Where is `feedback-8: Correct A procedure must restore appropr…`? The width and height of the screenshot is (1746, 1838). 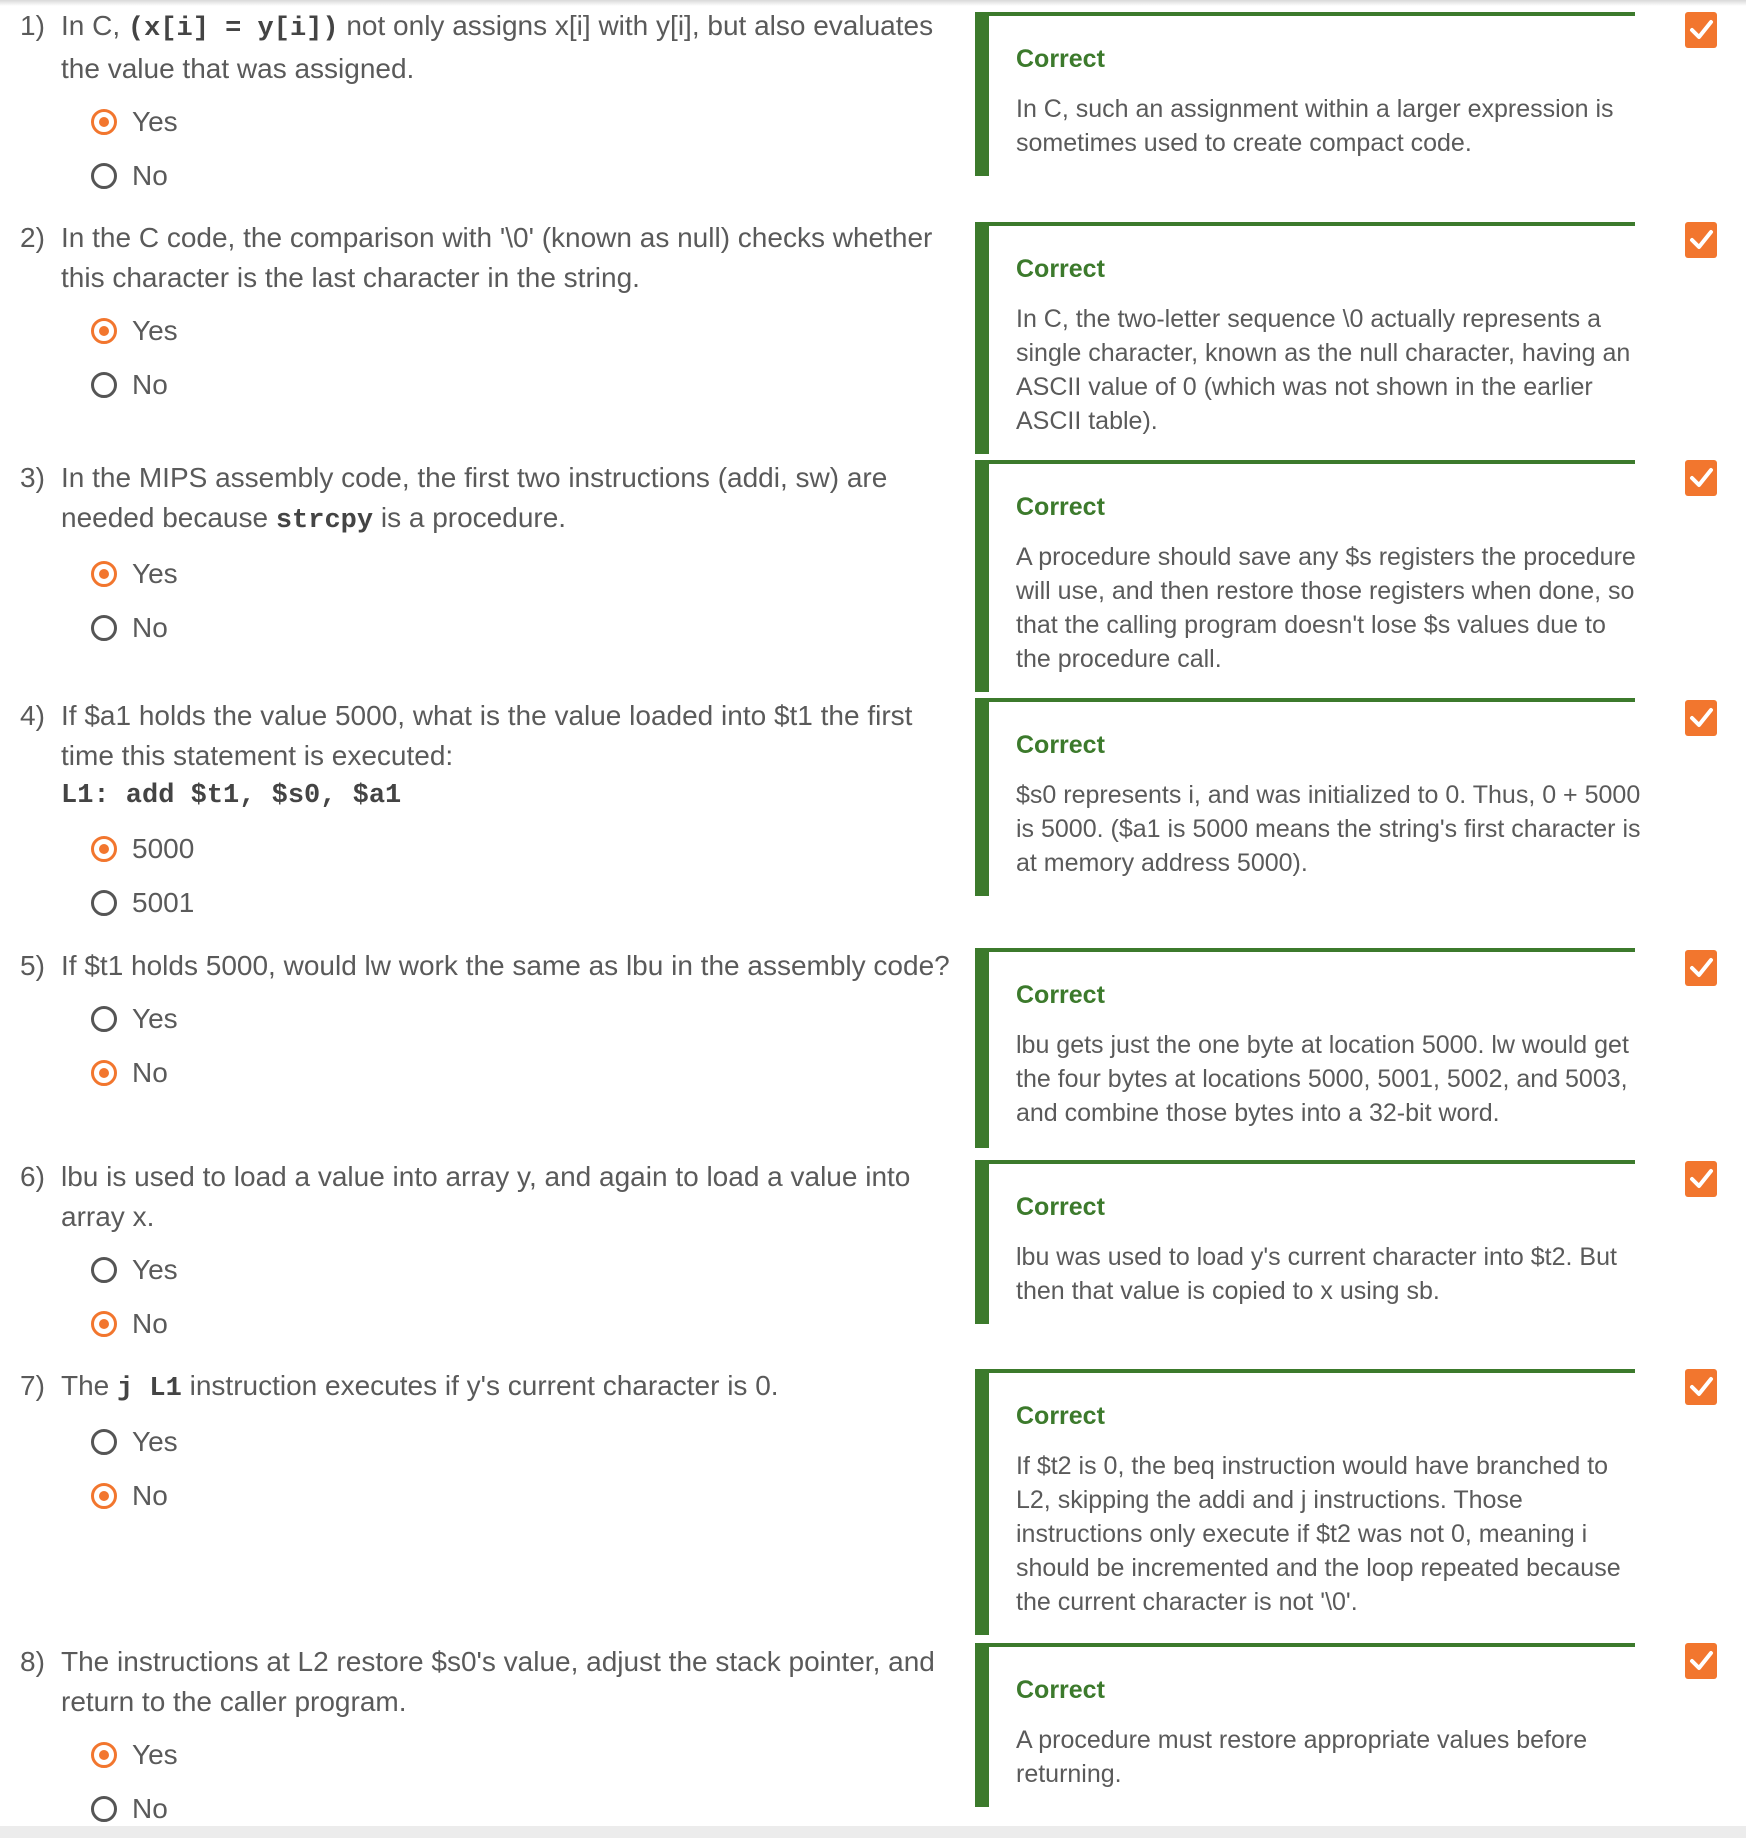 feedback-8: Correct A procedure must restore appropr… is located at coordinates (1305, 1725).